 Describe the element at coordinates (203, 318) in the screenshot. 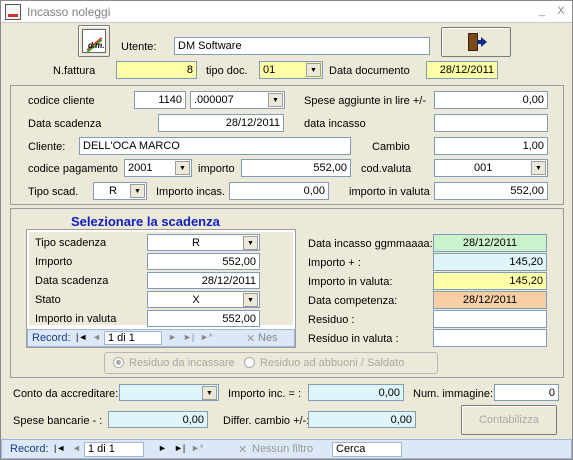

I see `sc-importo-valuta-field: 552,00` at that location.